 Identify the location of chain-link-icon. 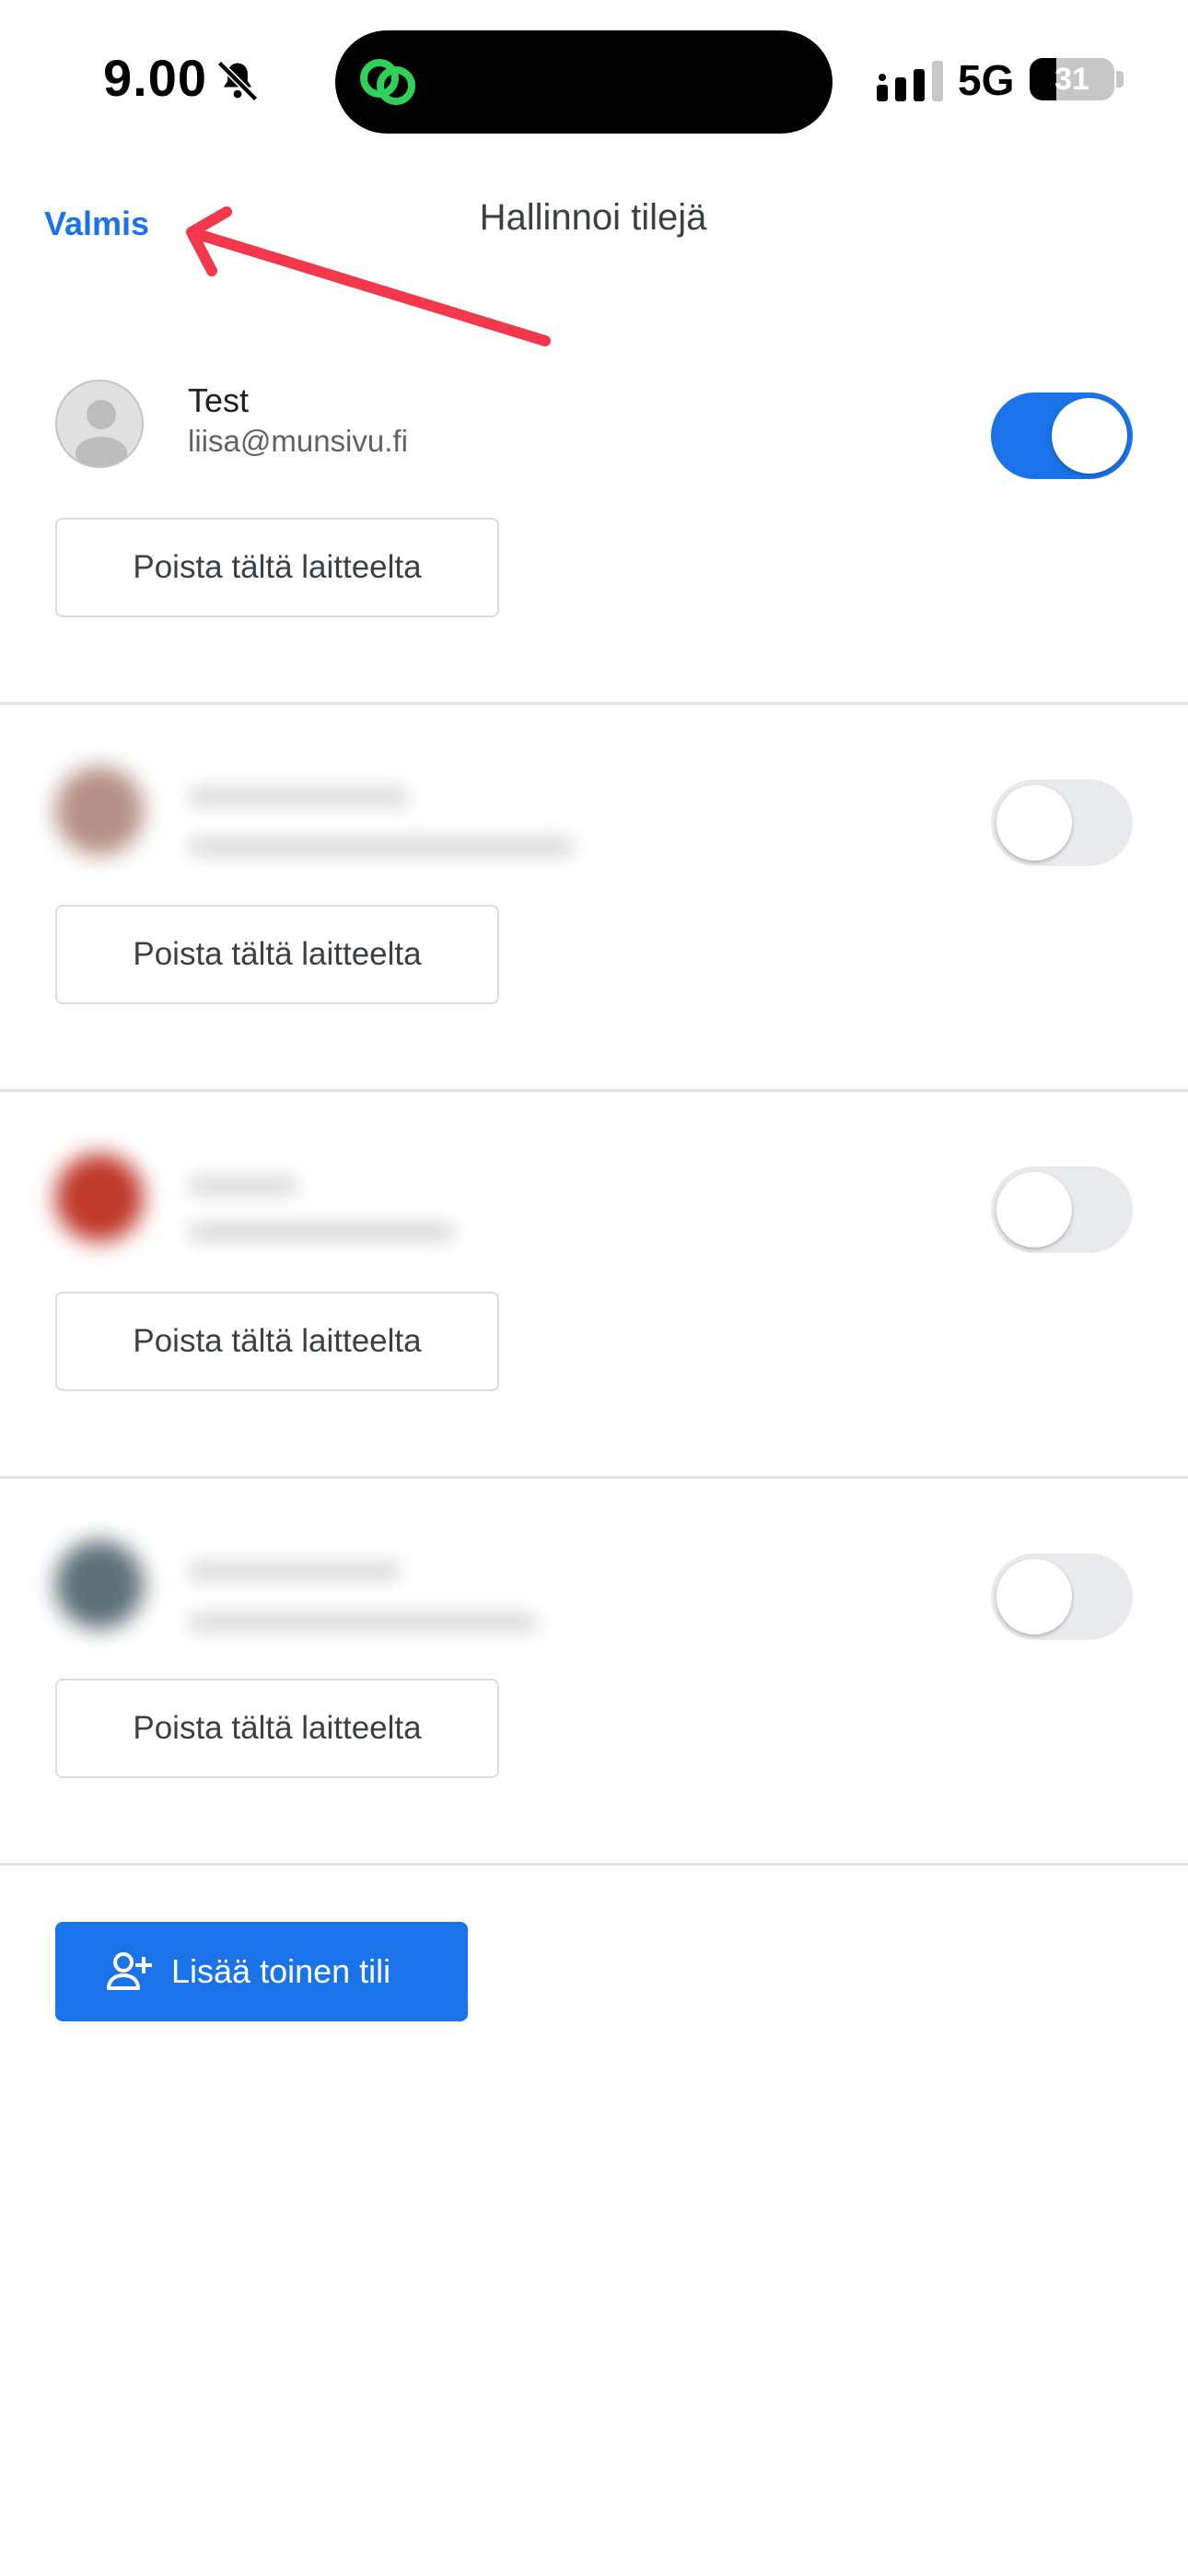
(387, 82).